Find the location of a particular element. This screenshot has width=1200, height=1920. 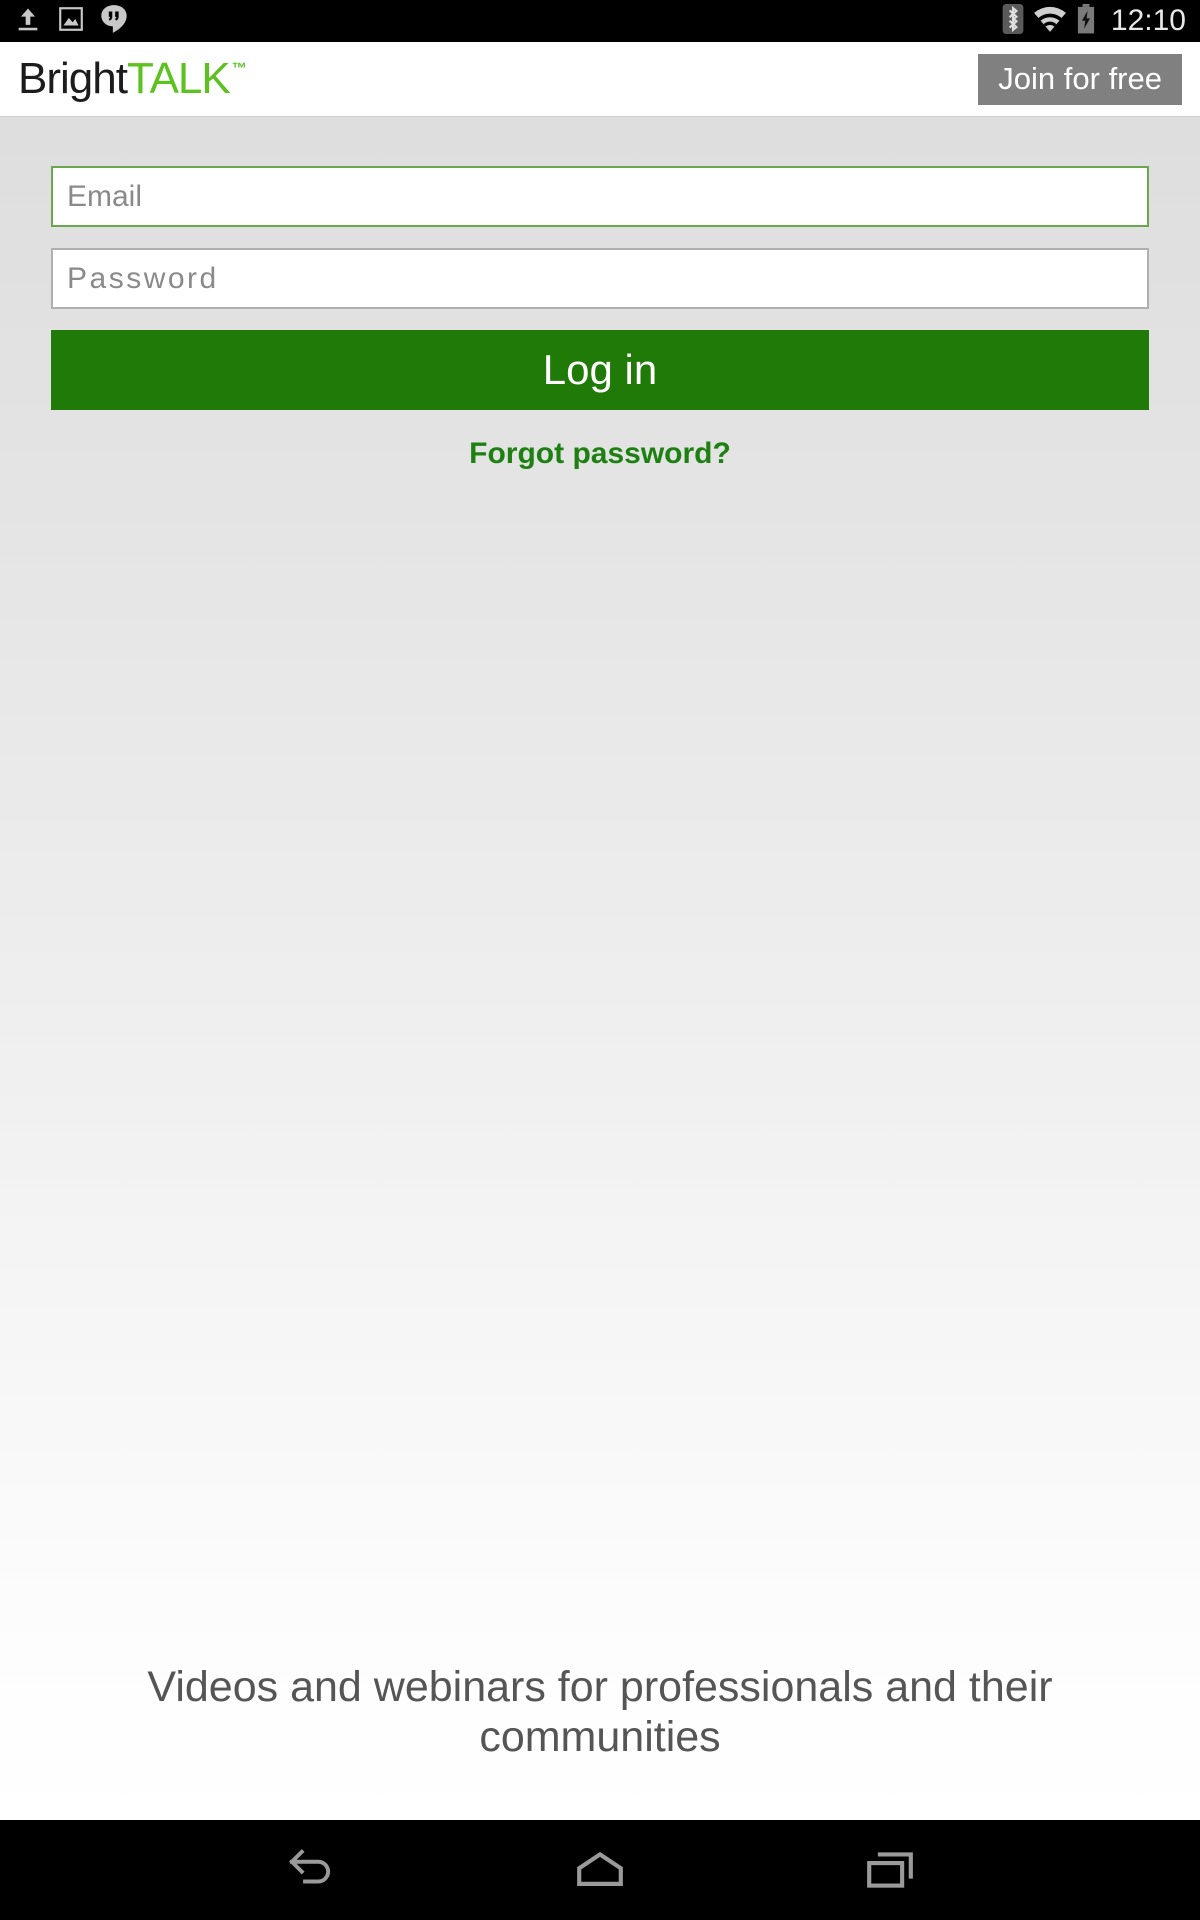

app-header: Bright TALK ™ Join for free is located at coordinates (600, 79).